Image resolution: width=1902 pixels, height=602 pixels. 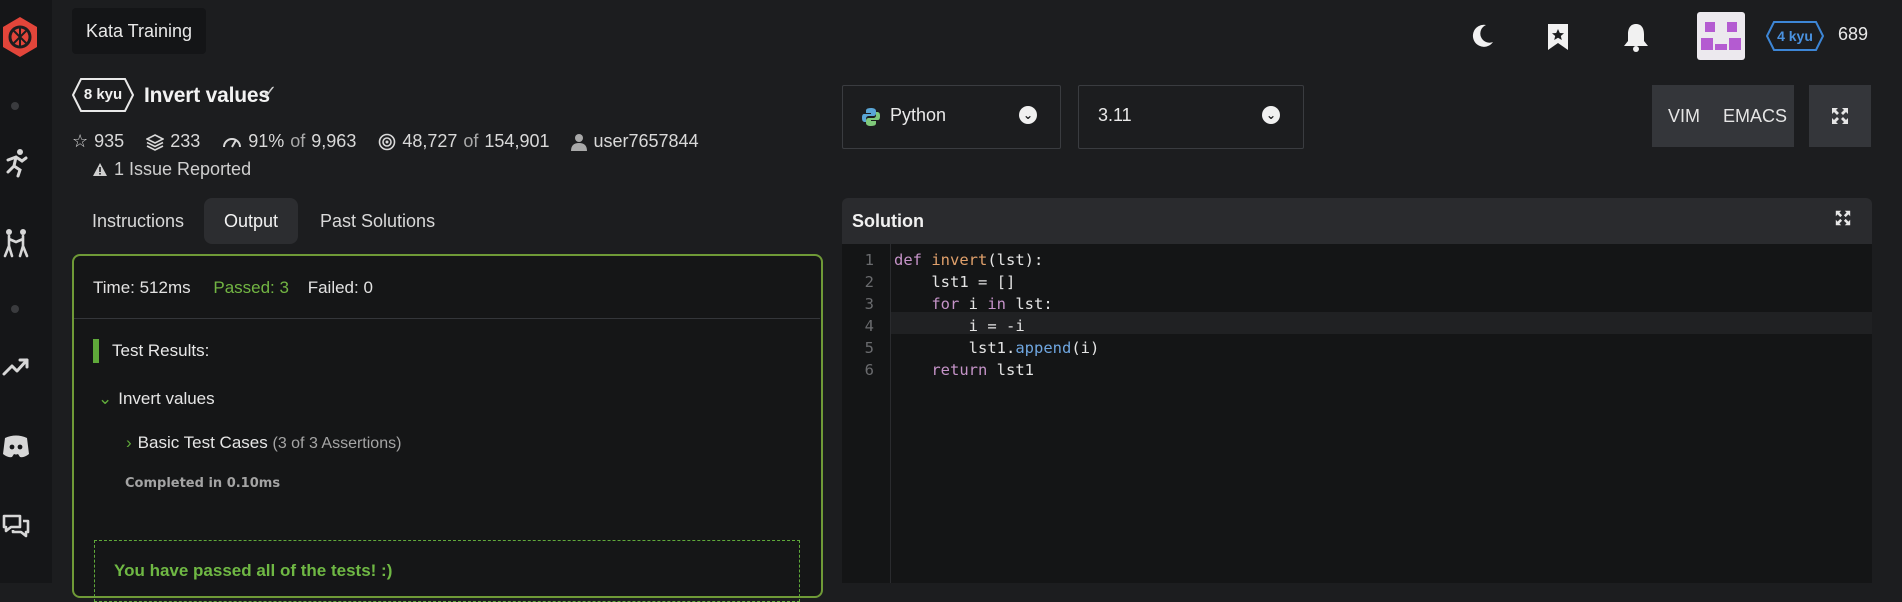 What do you see at coordinates (1755, 116) in the screenshot?
I see `emacs-mode-button: EMACS` at bounding box center [1755, 116].